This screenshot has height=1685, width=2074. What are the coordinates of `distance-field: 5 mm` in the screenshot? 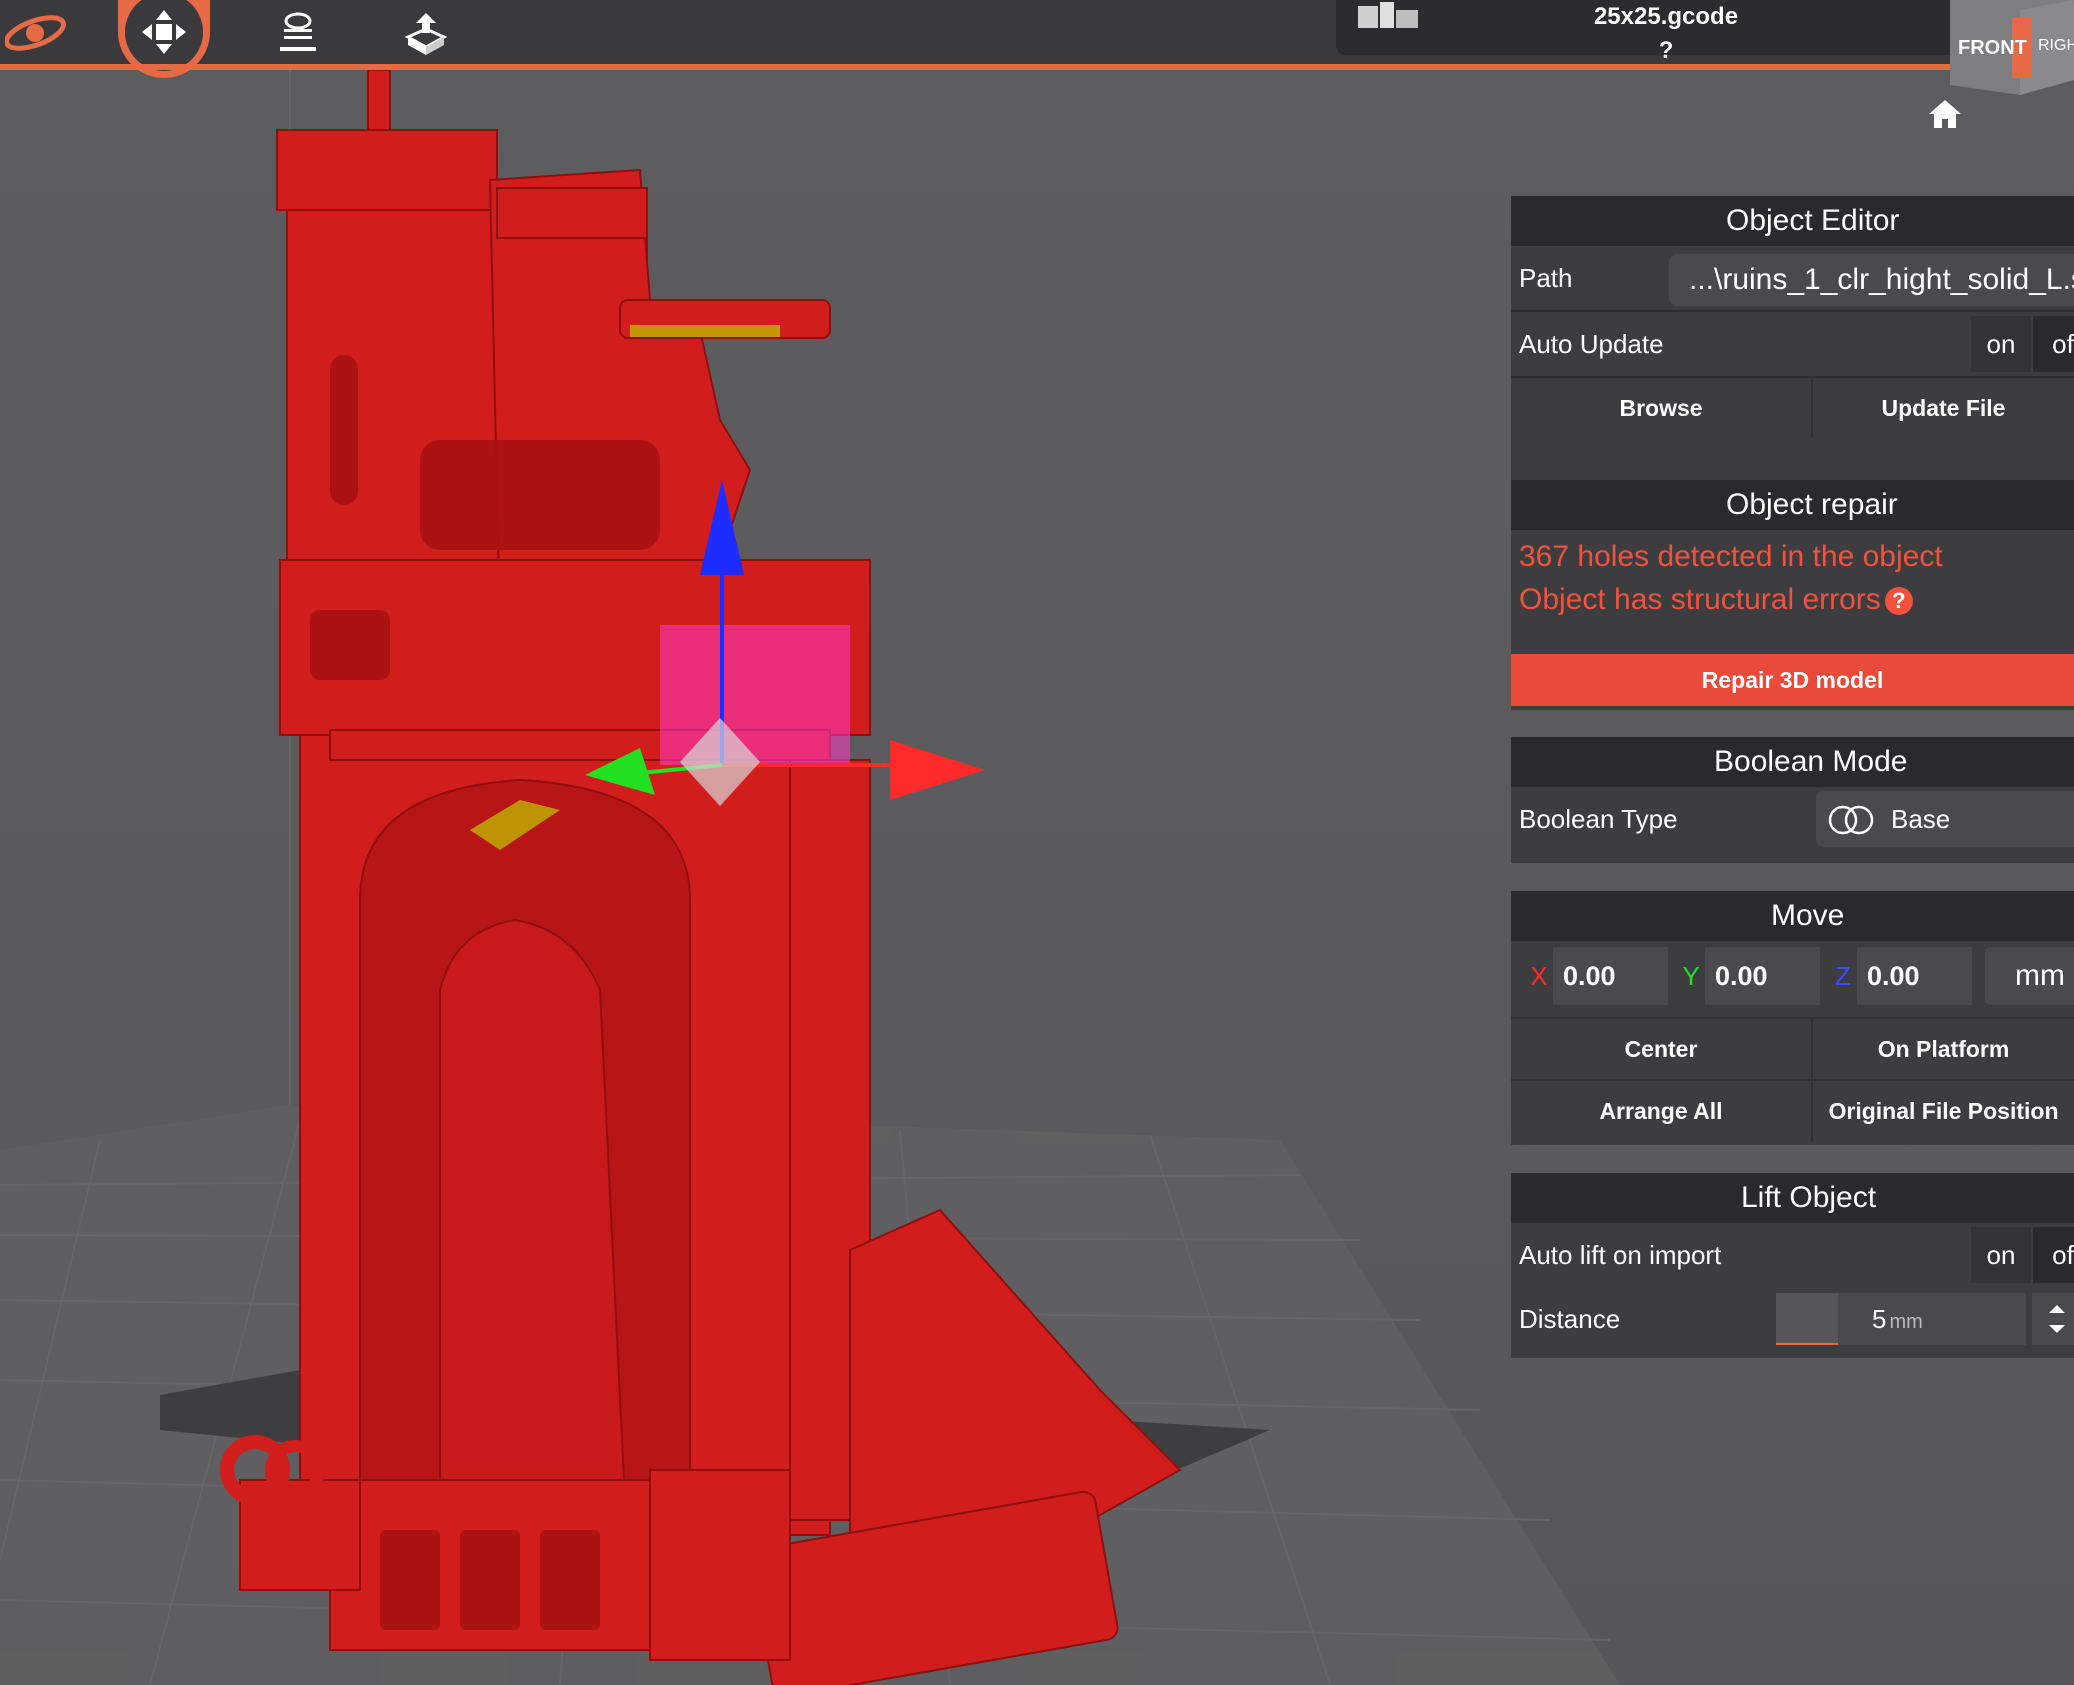 It's located at (1901, 1319).